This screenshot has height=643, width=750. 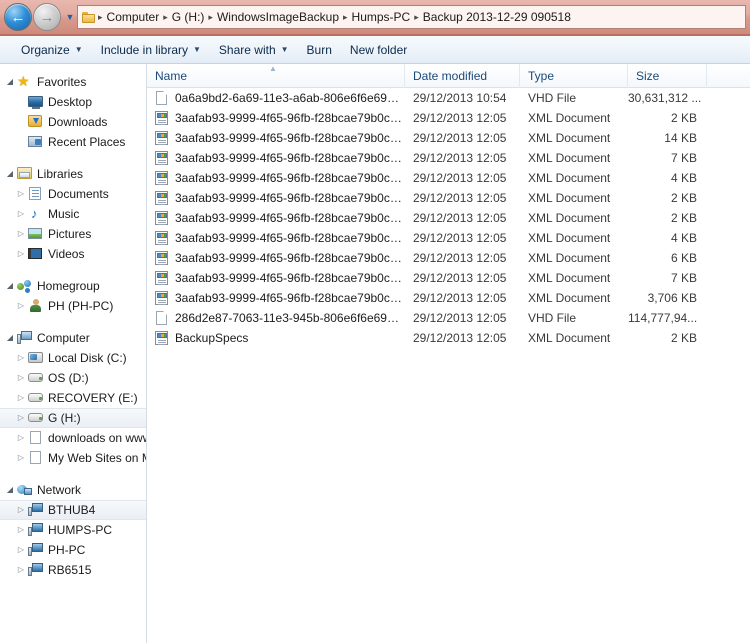 I want to click on sidebar-item-music: ▷ ♪ Music, so click(x=73, y=214).